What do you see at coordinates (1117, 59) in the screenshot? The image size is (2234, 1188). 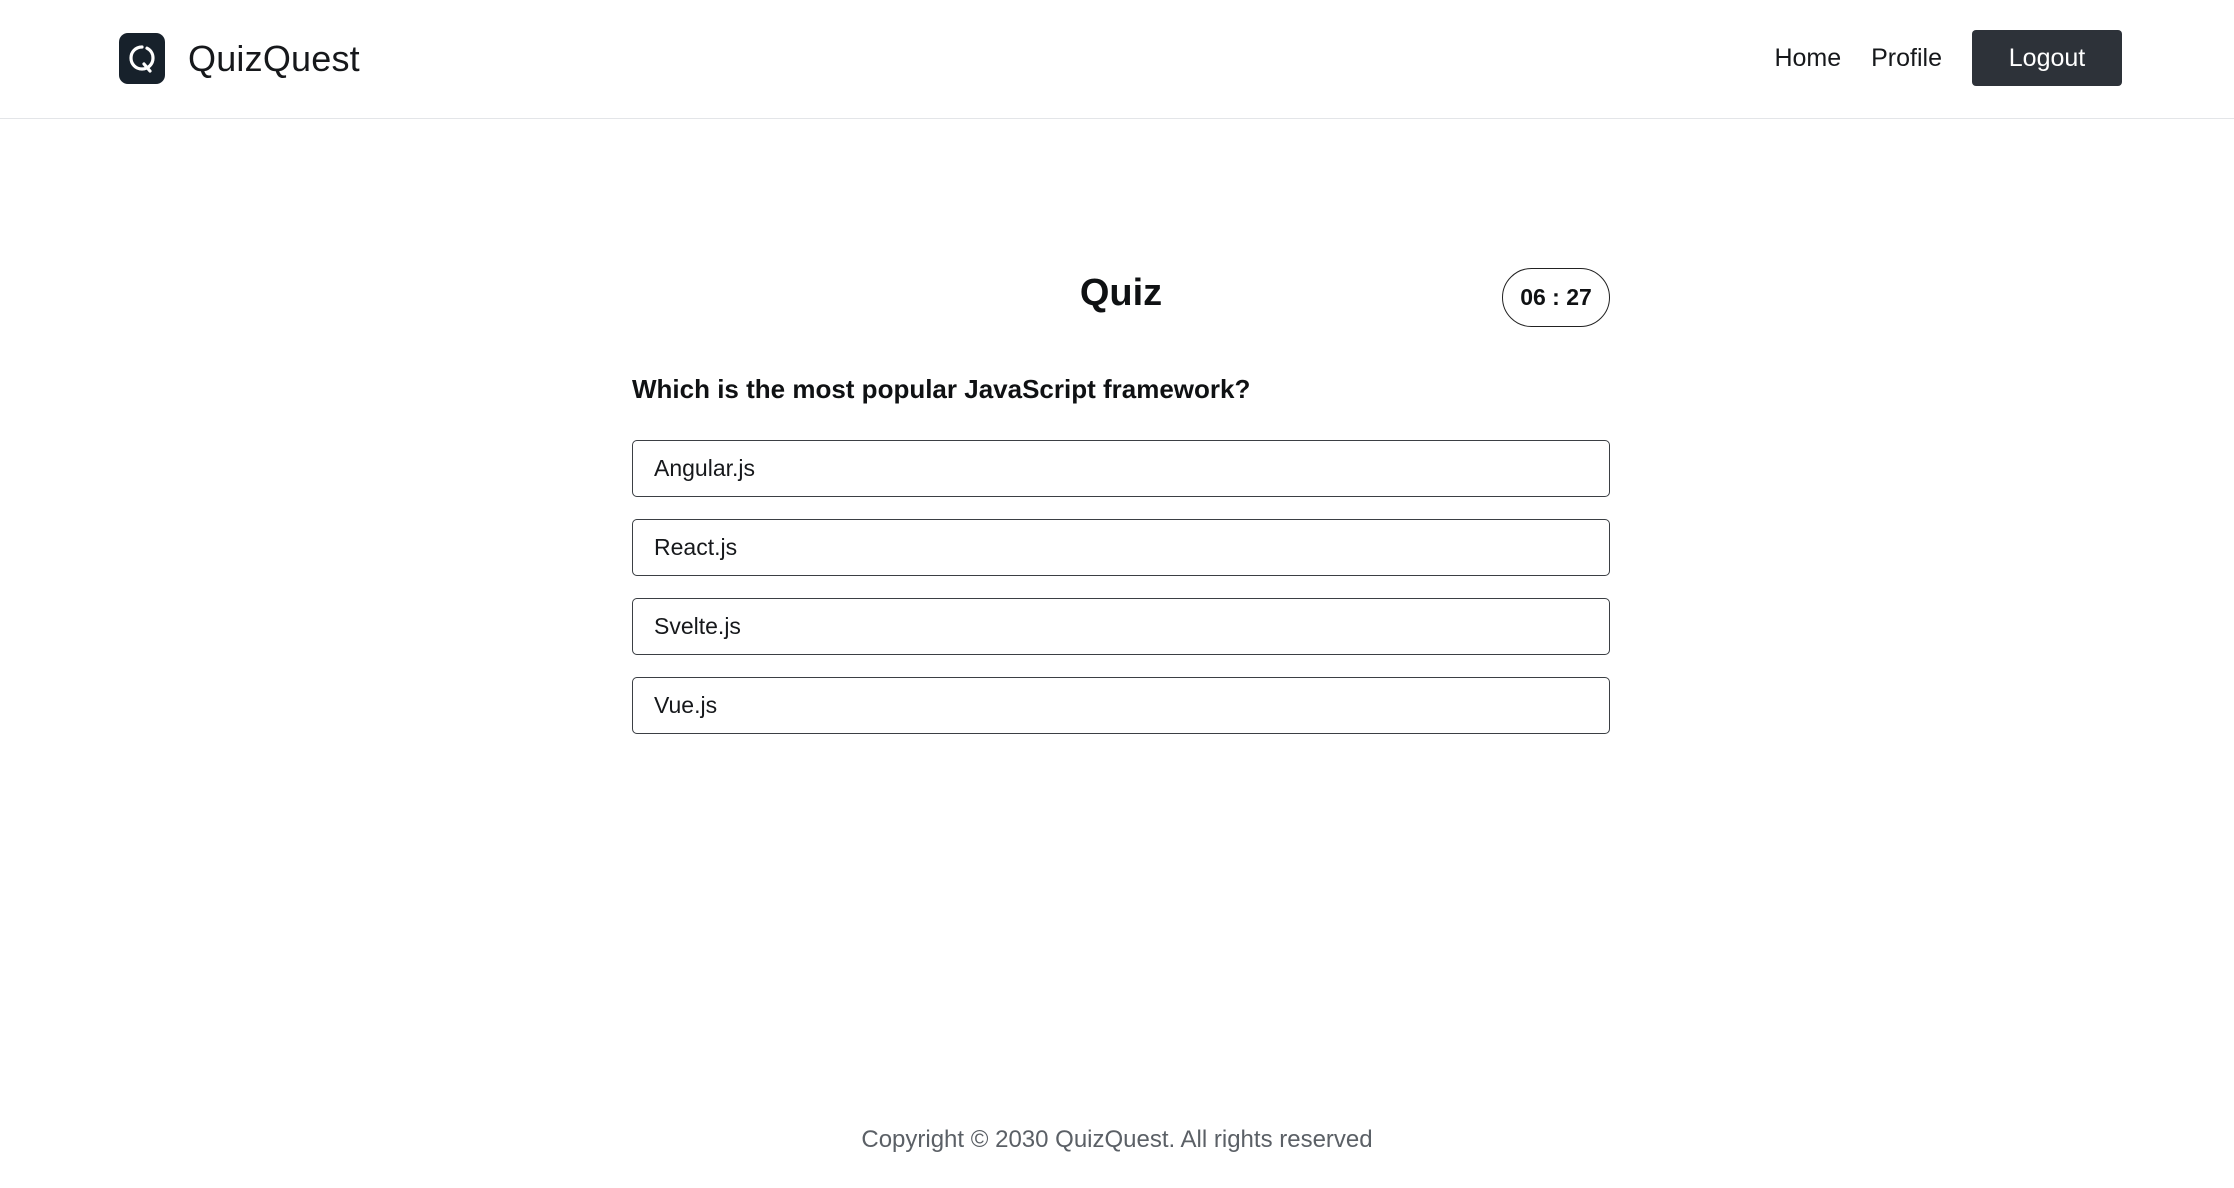 I see `top-header: QuizQuest Home Profile Logout` at bounding box center [1117, 59].